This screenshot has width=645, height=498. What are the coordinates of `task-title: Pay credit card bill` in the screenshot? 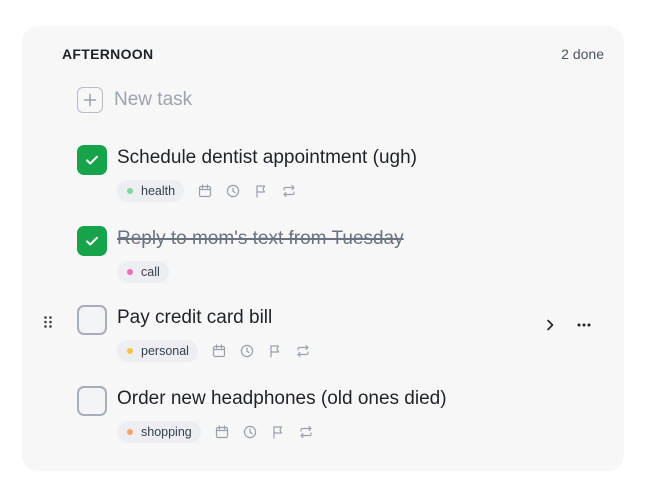 It's located at (194, 318).